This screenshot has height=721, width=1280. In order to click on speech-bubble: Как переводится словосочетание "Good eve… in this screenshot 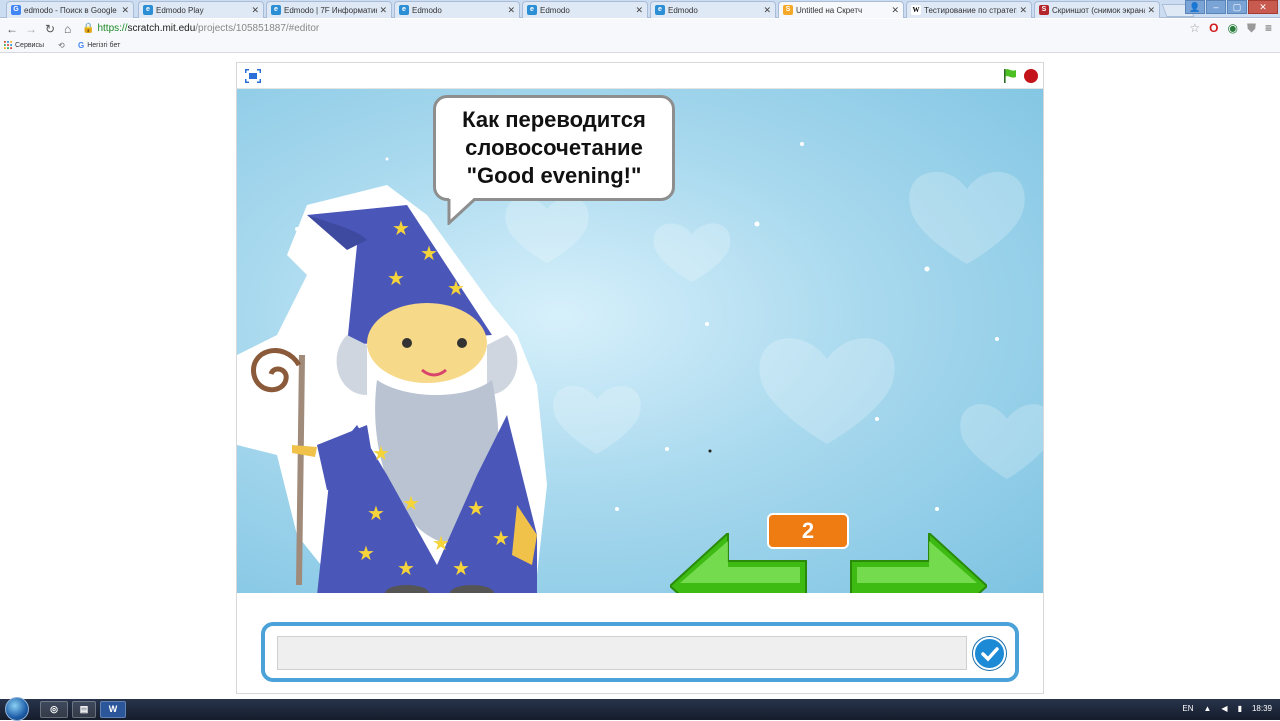, I will do `click(554, 148)`.